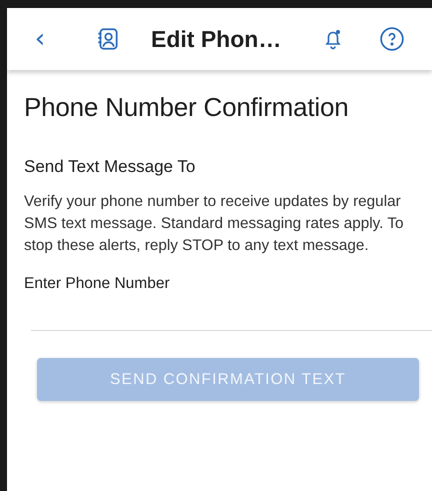 This screenshot has width=432, height=491. Describe the element at coordinates (97, 284) in the screenshot. I see `field-label: Enter Phone Number` at that location.